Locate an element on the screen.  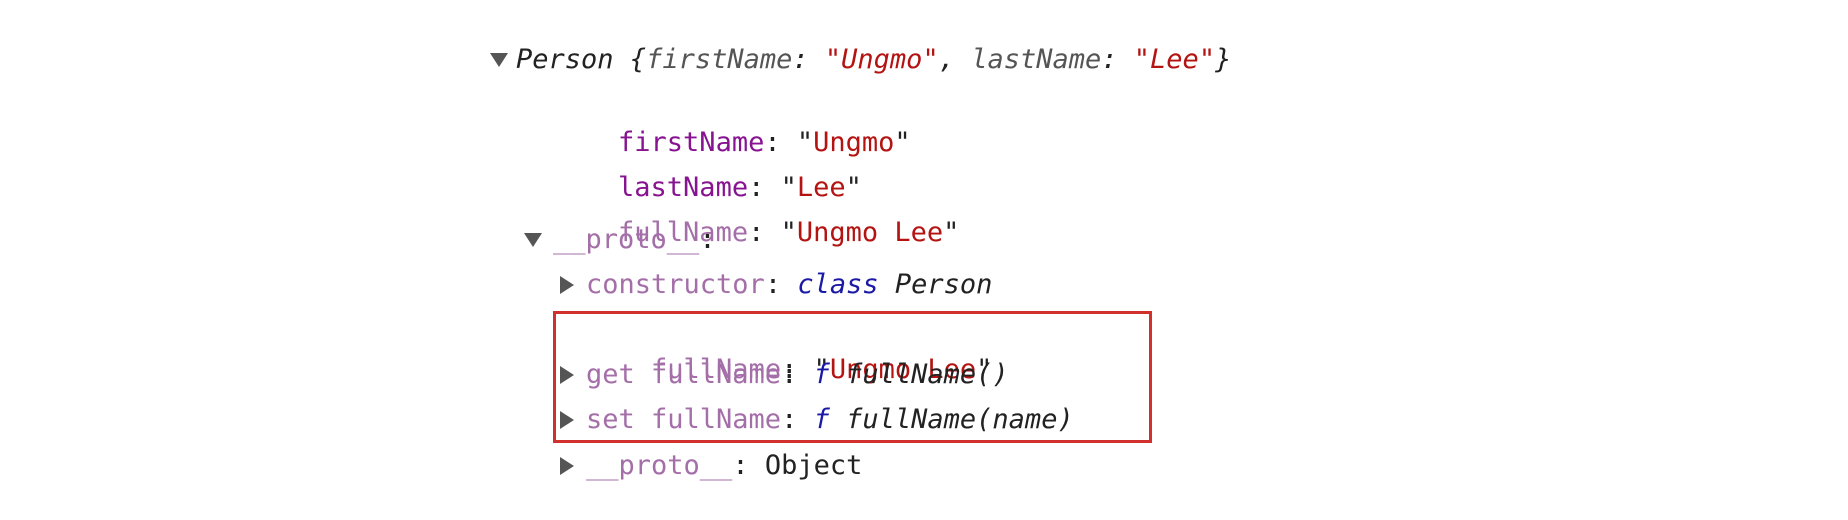
preview-key-firstname: firstName is located at coordinates (719, 59).